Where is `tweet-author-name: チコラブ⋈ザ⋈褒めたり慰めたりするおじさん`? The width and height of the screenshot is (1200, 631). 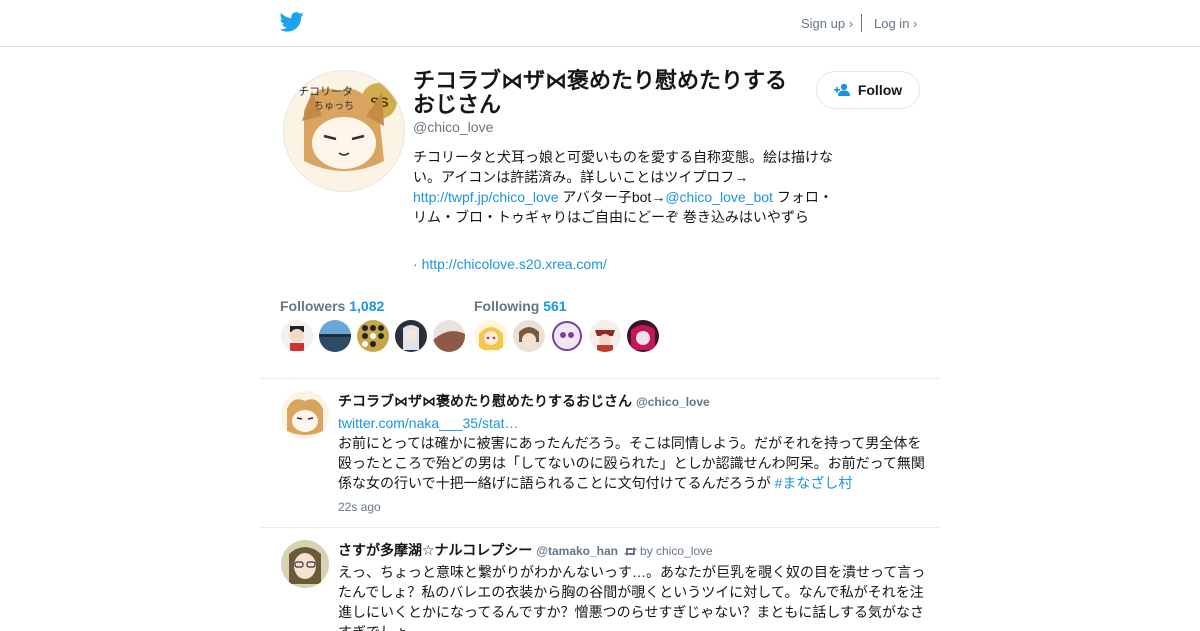 tweet-author-name: チコラブ⋈ザ⋈褒めたり慰めたりするおじさん is located at coordinates (485, 401).